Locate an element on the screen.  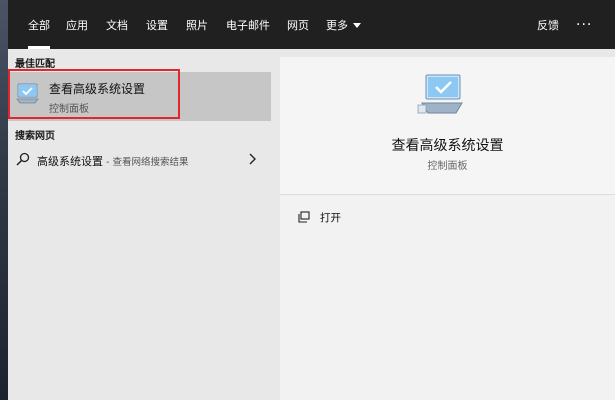
tab-settings: 设置 is located at coordinates (157, 24).